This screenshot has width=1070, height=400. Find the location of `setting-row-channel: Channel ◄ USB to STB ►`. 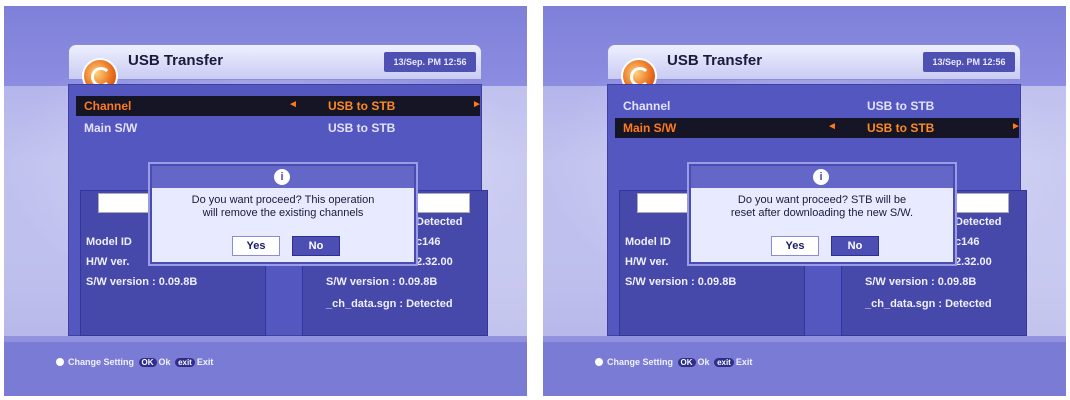

setting-row-channel: Channel ◄ USB to STB ► is located at coordinates (279, 106).